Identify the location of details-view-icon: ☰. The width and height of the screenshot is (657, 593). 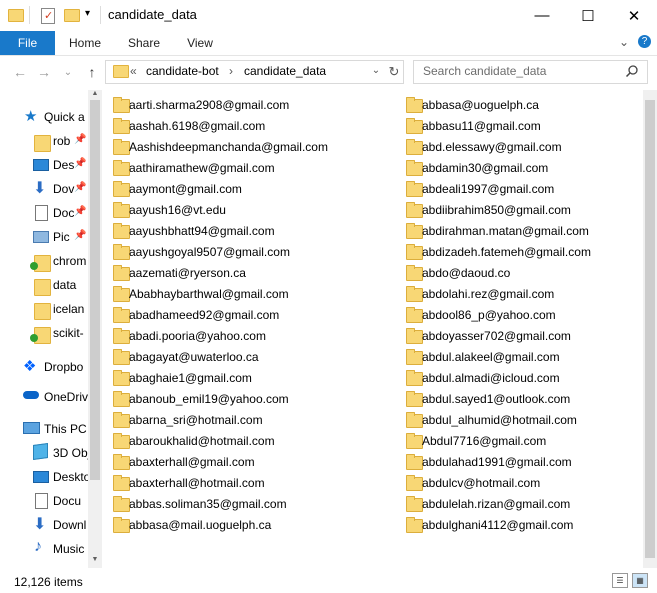
(620, 580).